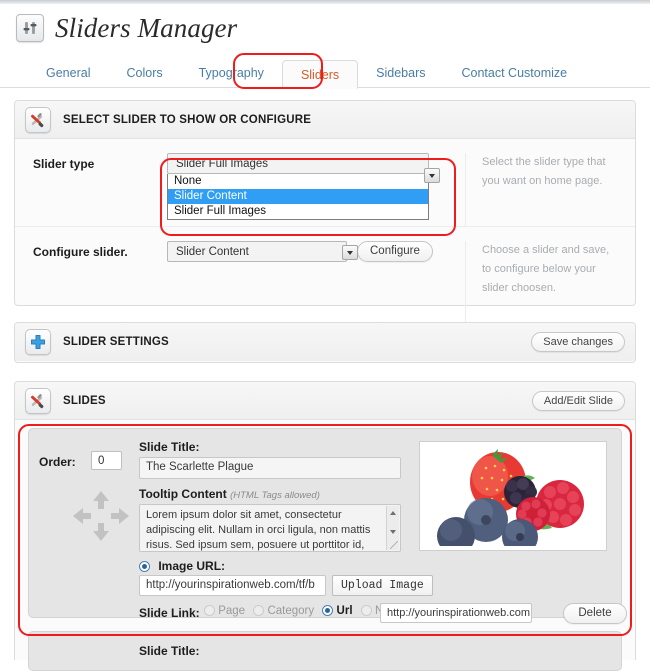  I want to click on dropdown-option-slider-content: Slider Content, so click(298, 196).